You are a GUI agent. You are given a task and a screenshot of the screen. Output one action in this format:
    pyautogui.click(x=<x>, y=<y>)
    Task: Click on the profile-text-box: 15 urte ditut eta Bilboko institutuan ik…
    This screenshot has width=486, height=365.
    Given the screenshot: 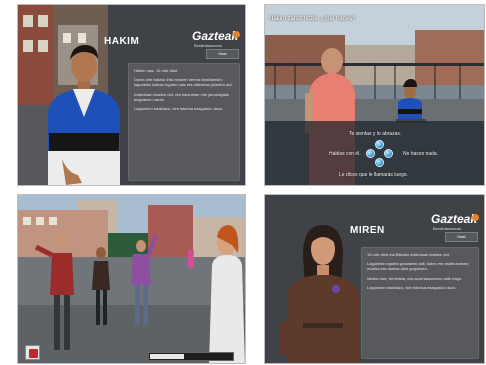 What is the action you would take?
    pyautogui.click(x=420, y=303)
    